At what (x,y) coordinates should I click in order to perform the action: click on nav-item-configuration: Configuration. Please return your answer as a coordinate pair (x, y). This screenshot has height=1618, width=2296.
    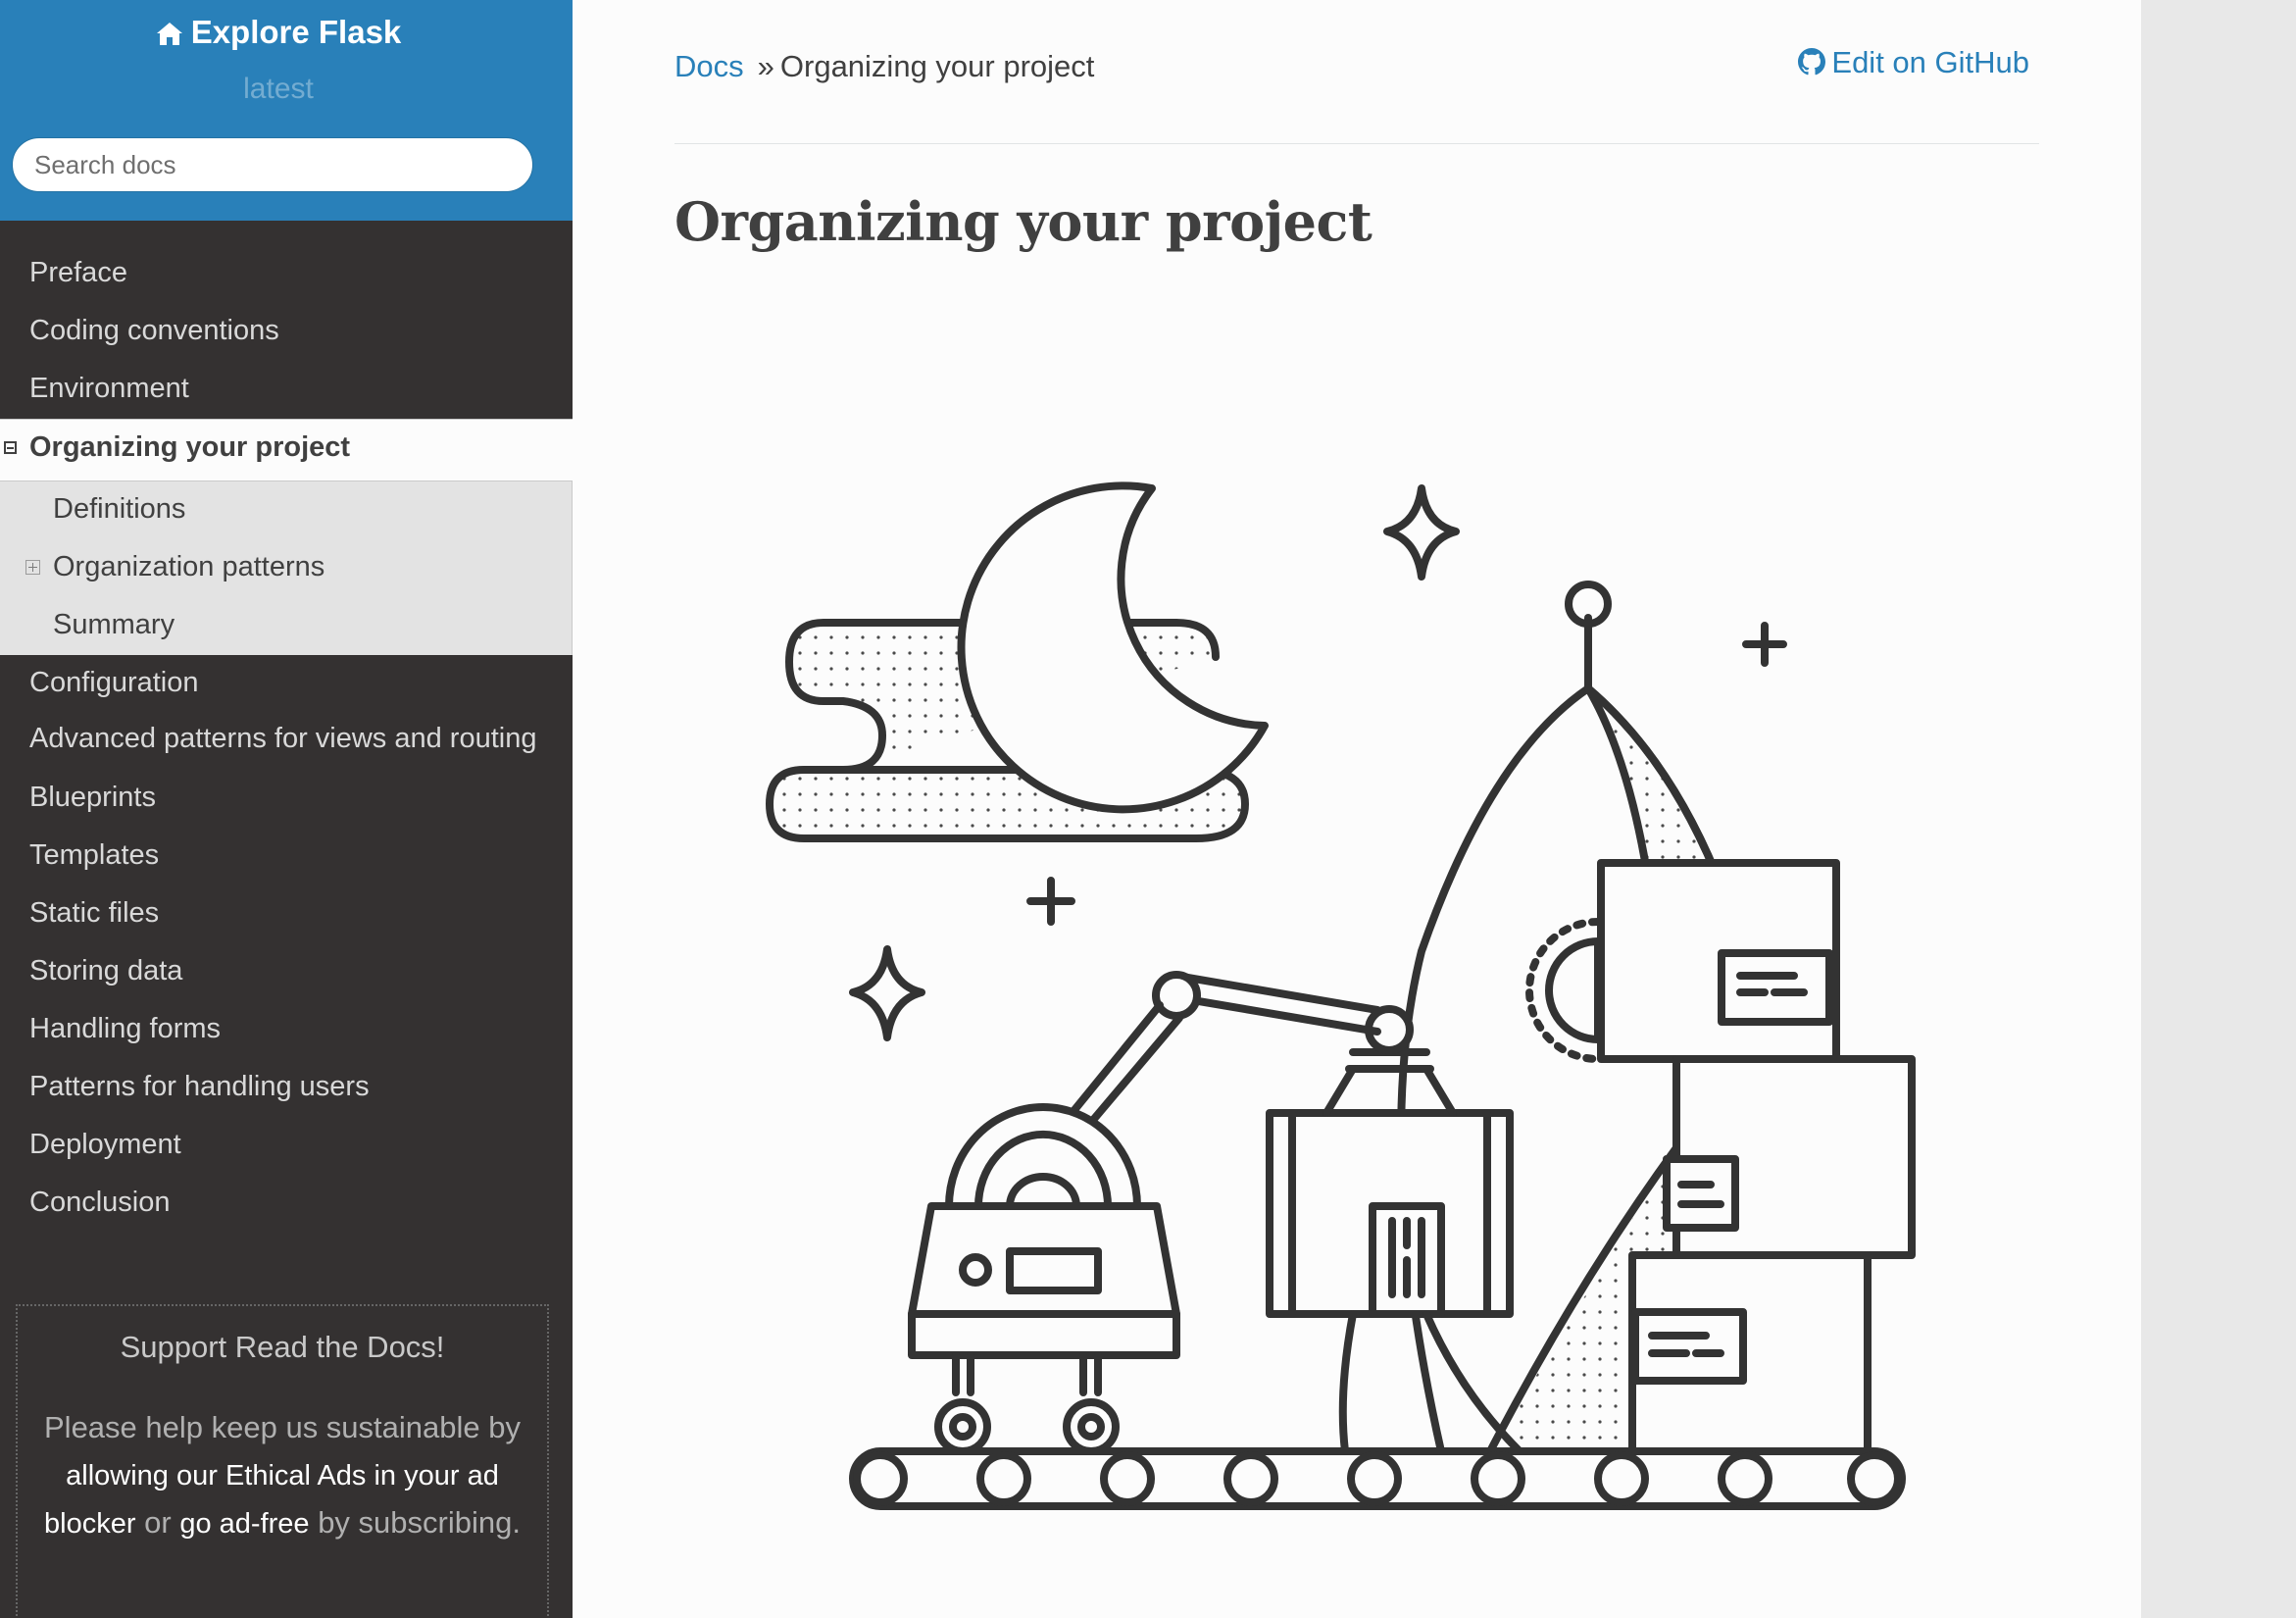
    Looking at the image, I should click on (286, 684).